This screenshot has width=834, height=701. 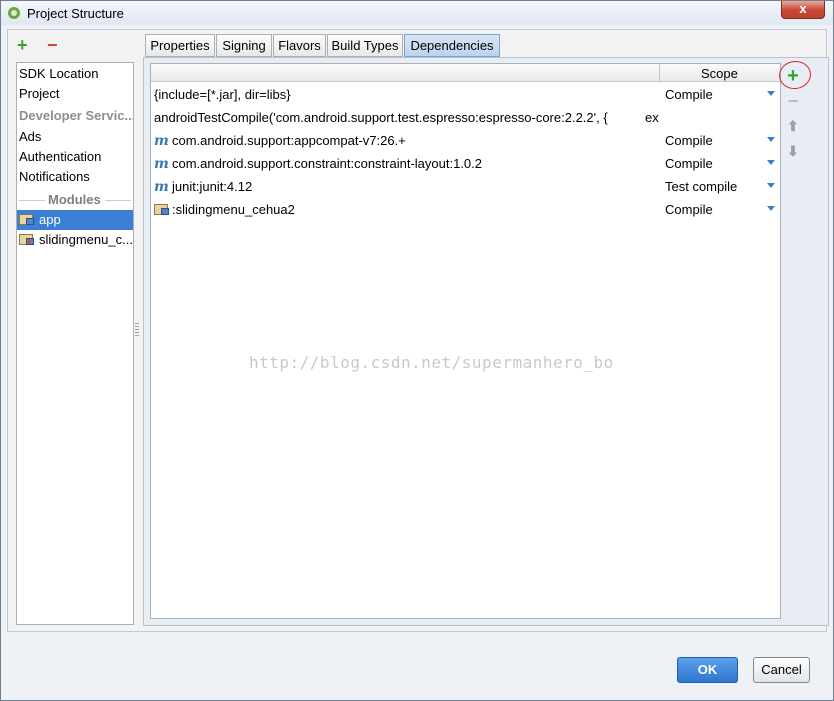 What do you see at coordinates (233, 209) in the screenshot?
I see `dependency-name: :slidingmenu_cehua2` at bounding box center [233, 209].